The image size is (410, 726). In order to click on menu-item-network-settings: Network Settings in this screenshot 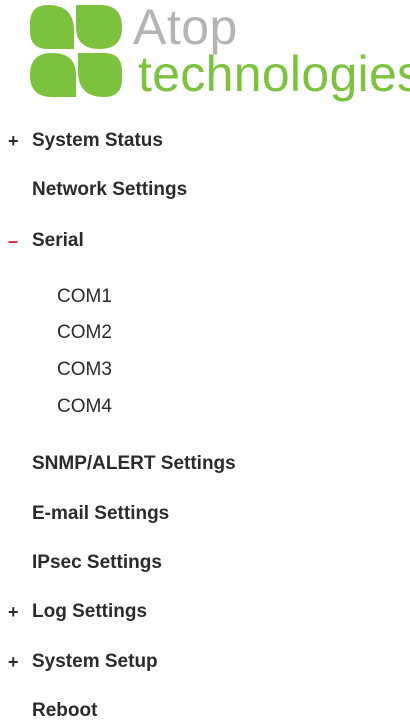, I will do `click(97, 190)`.